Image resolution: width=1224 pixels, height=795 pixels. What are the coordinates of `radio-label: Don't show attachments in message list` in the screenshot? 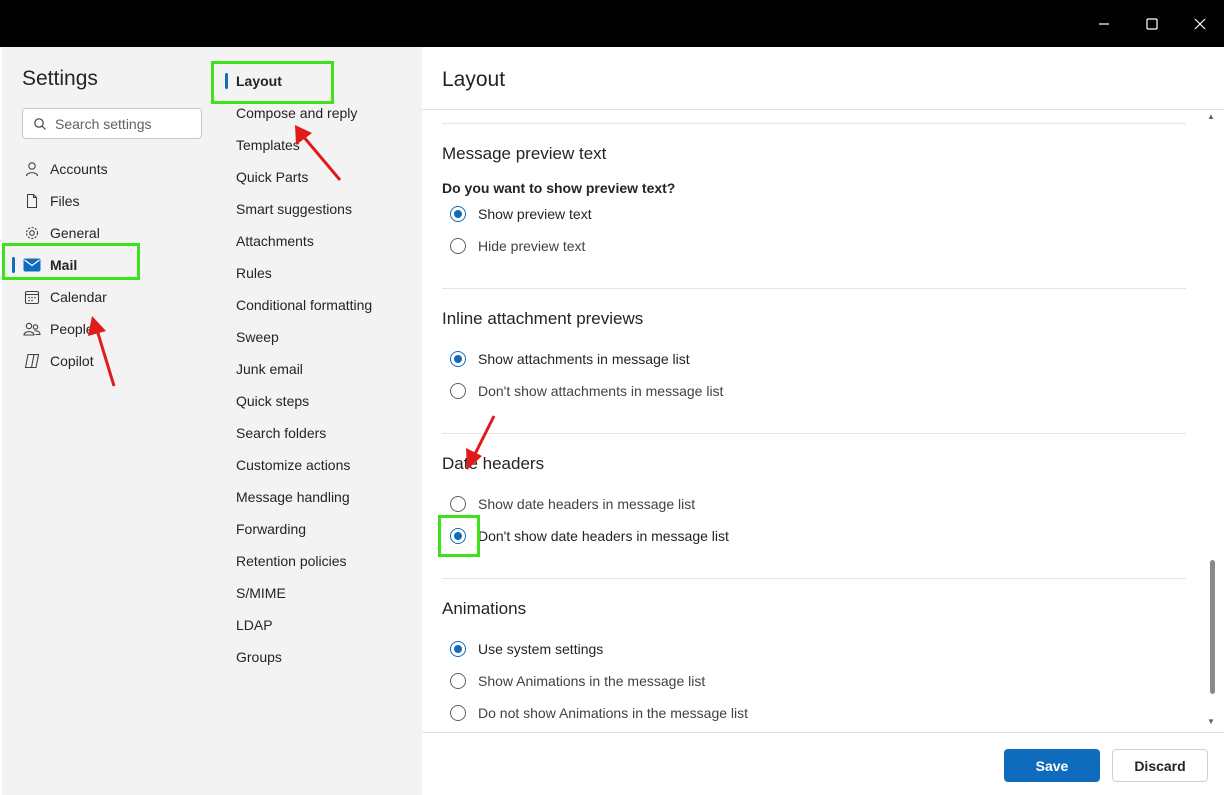 It's located at (601, 391).